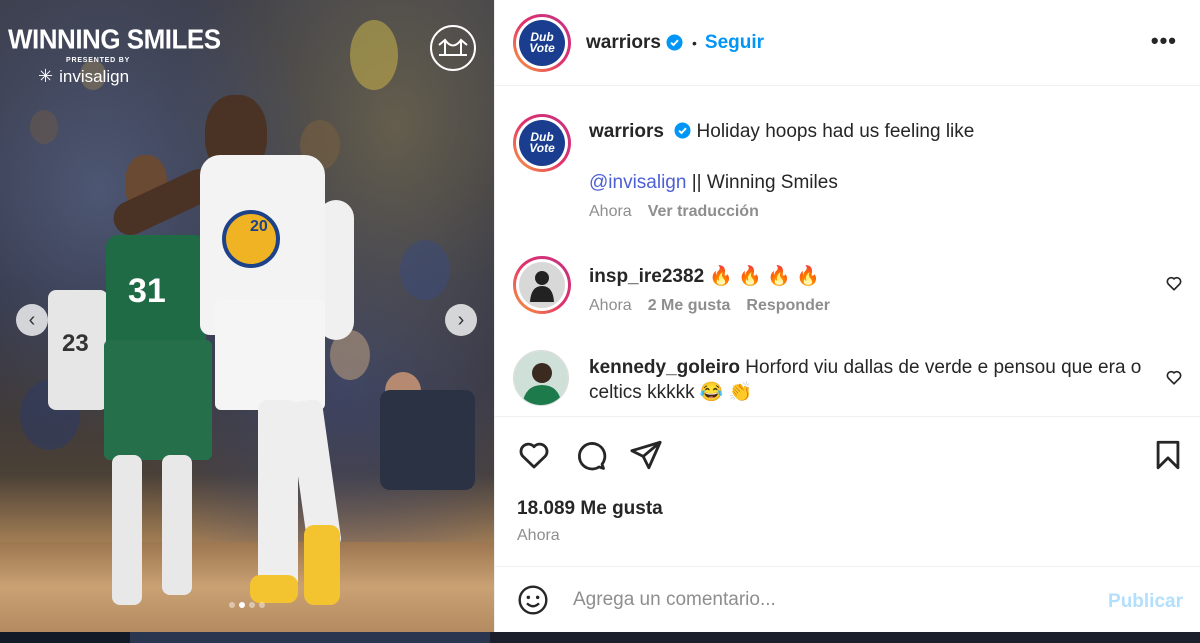 Image resolution: width=1200 pixels, height=643 pixels. I want to click on follow-button: Seguir, so click(734, 43).